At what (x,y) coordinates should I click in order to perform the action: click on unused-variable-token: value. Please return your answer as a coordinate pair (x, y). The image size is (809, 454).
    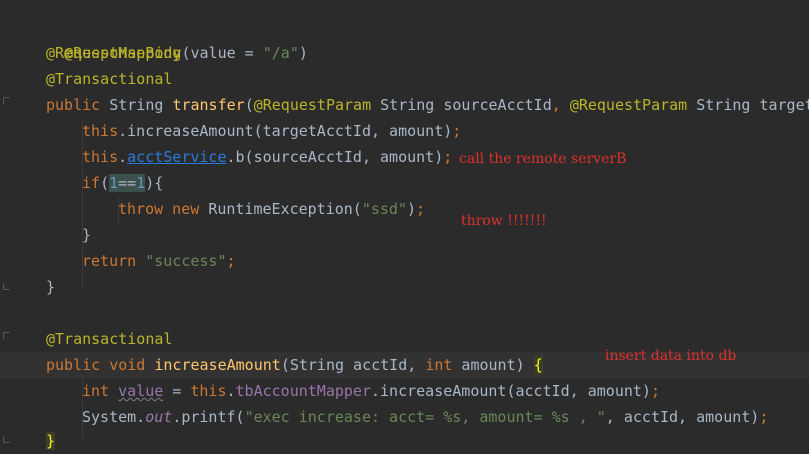
    Looking at the image, I should click on (141, 391).